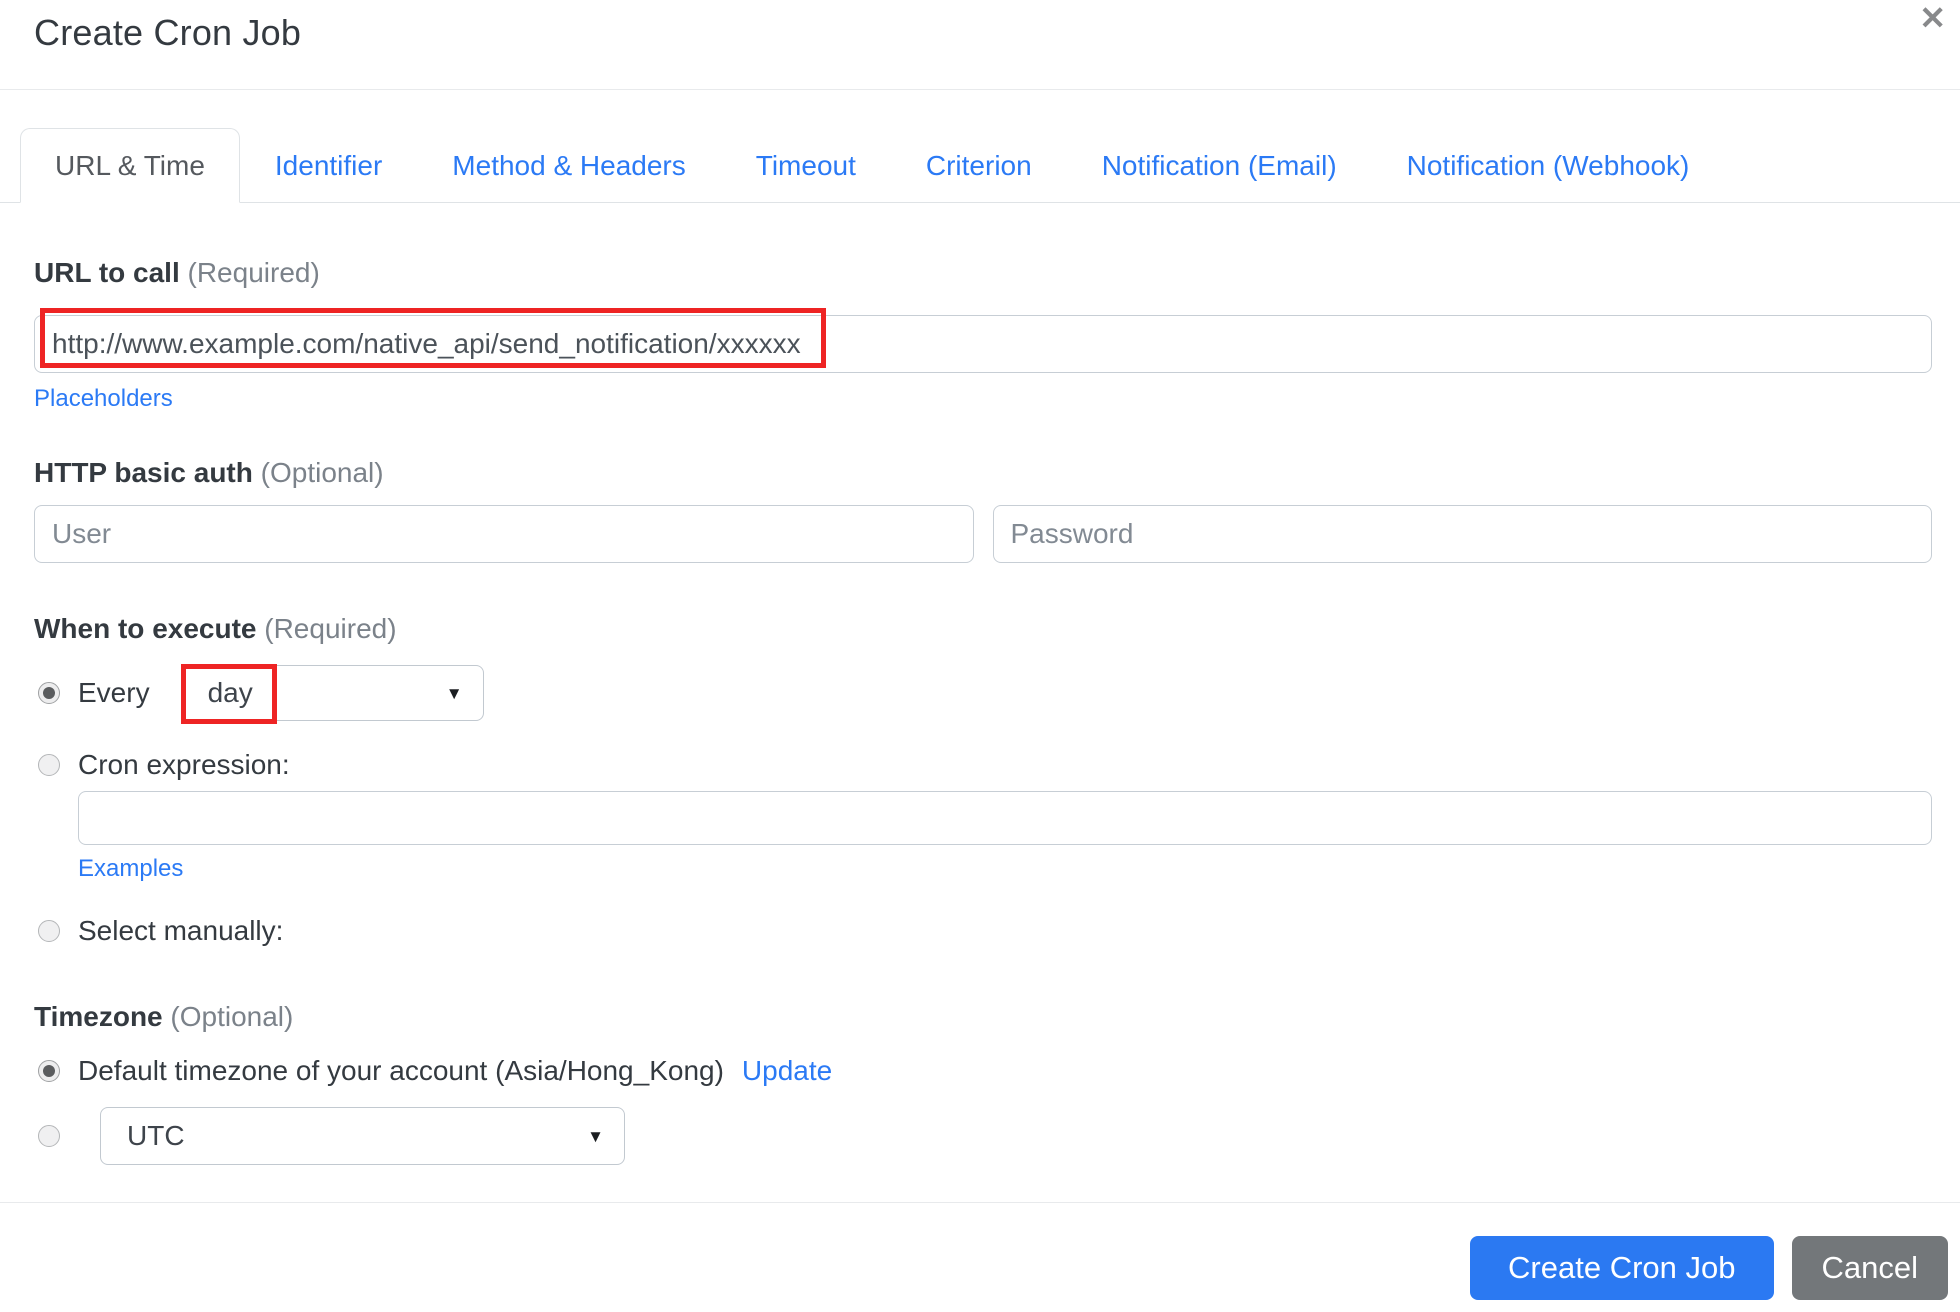 This screenshot has width=1960, height=1312. I want to click on close-icon: ✕, so click(1932, 18).